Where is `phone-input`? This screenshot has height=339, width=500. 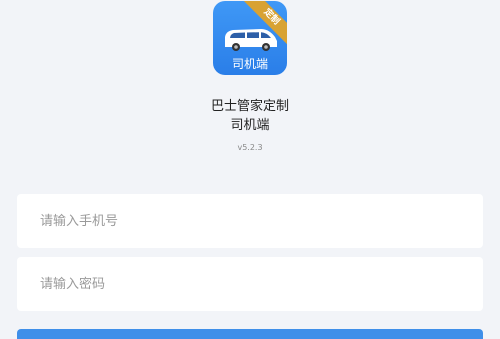
phone-input is located at coordinates (260, 221).